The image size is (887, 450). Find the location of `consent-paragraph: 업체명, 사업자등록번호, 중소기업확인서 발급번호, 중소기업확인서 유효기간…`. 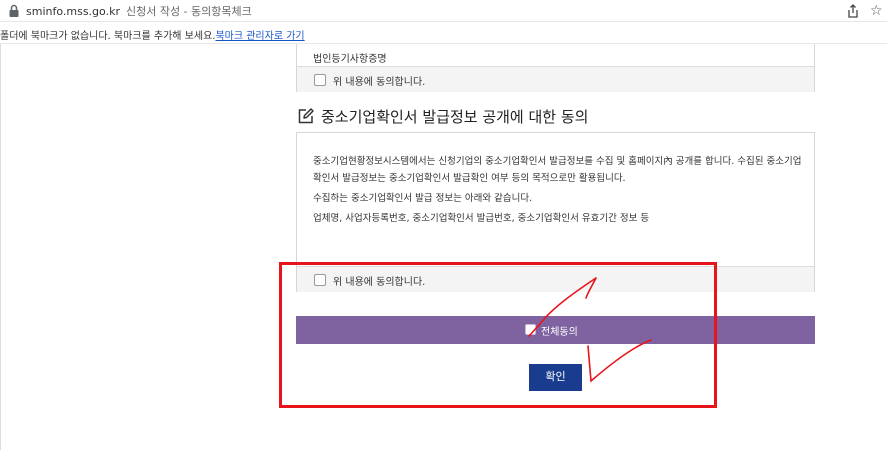

consent-paragraph: 업체명, 사업자등록번호, 중소기업확인서 발급번호, 중소기업확인서 유효기간… is located at coordinates (481, 218).